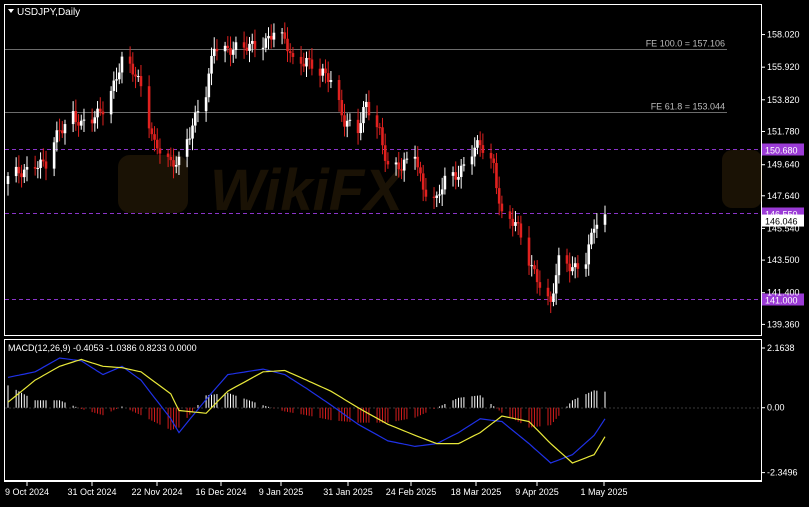  I want to click on price-tick-label: 149.640, so click(783, 165).